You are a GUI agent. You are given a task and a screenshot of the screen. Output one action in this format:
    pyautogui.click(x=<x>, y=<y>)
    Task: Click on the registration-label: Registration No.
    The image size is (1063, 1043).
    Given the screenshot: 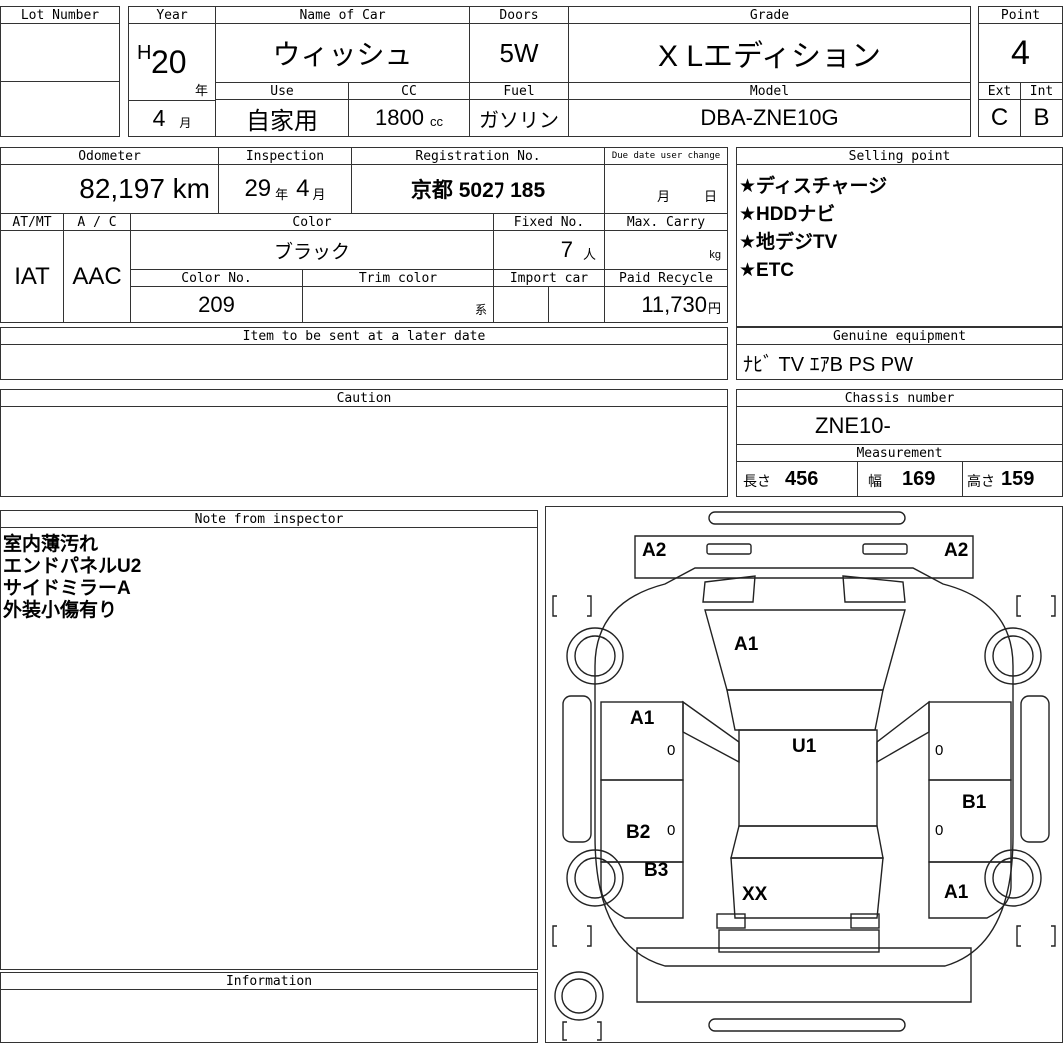 What is the action you would take?
    pyautogui.click(x=478, y=156)
    